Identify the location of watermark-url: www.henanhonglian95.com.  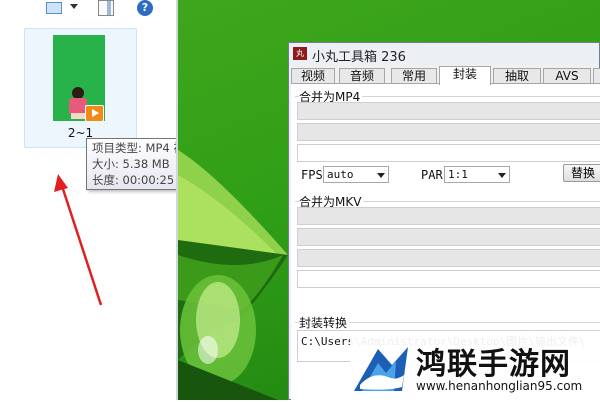
(499, 386).